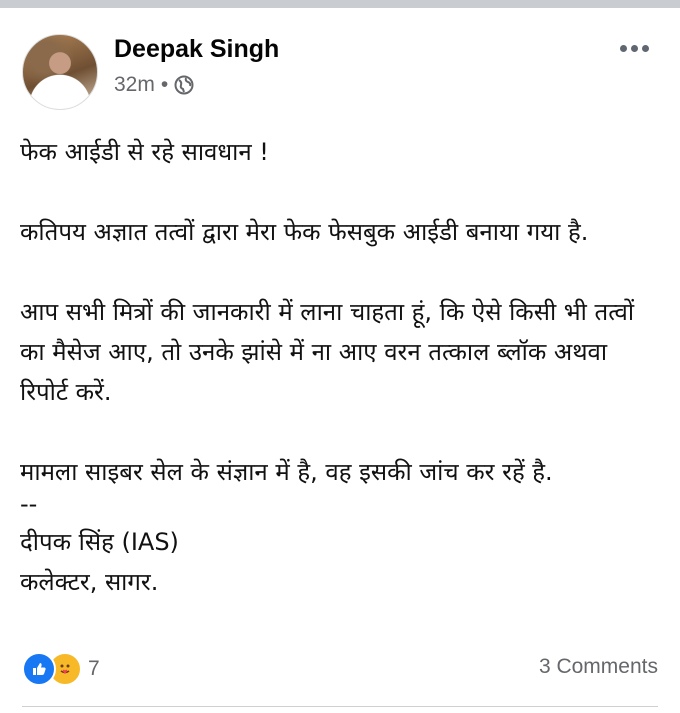 Image resolution: width=680 pixels, height=713 pixels. Describe the element at coordinates (340, 706) in the screenshot. I see `bottom-divider` at that location.